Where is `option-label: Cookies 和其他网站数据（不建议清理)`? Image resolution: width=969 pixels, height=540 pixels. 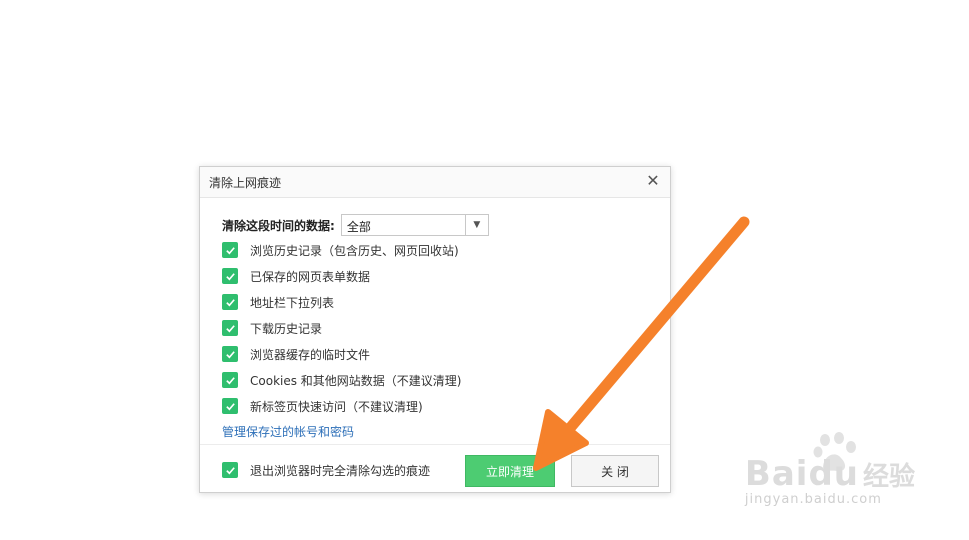 option-label: Cookies 和其他网站数据（不建议清理) is located at coordinates (356, 380).